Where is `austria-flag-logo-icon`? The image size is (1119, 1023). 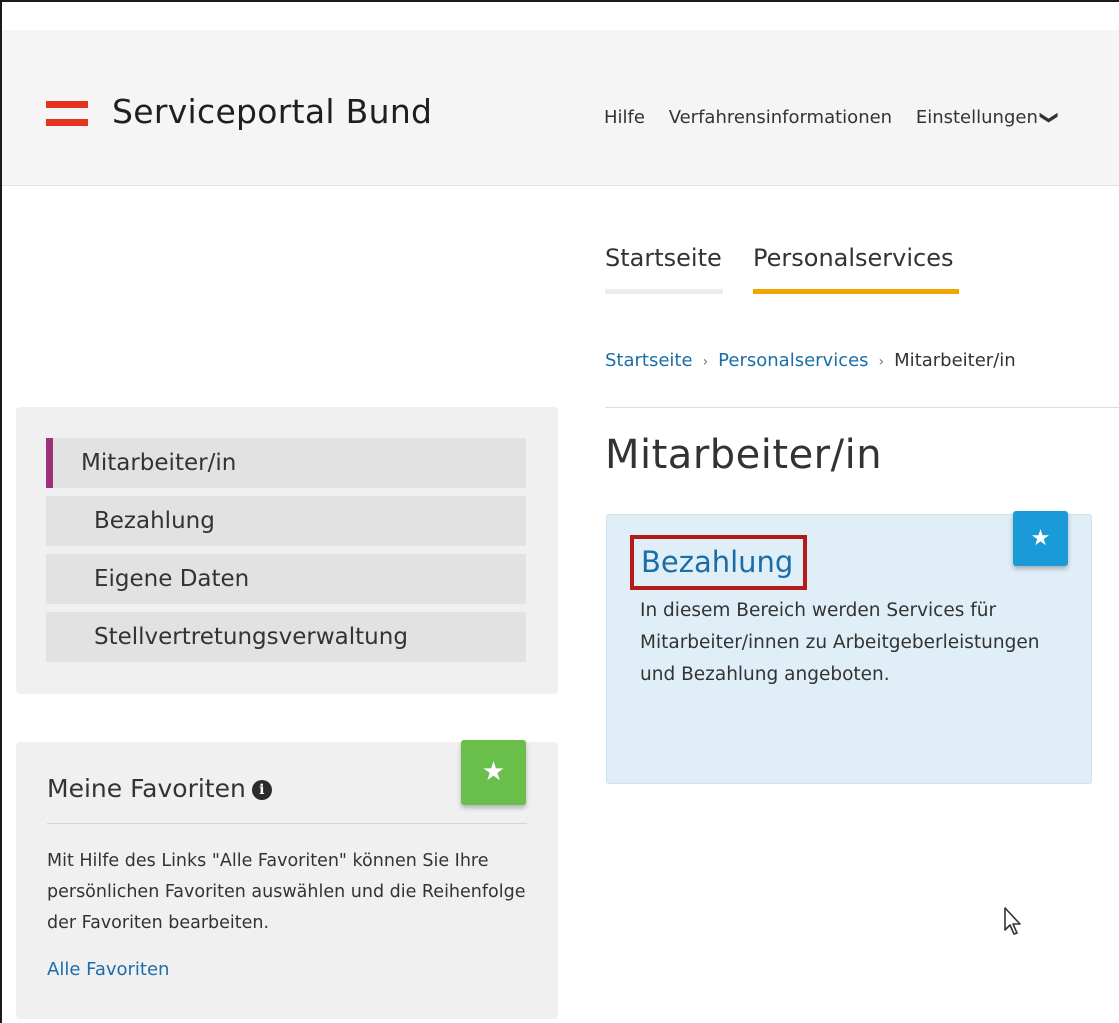
austria-flag-logo-icon is located at coordinates (67, 115).